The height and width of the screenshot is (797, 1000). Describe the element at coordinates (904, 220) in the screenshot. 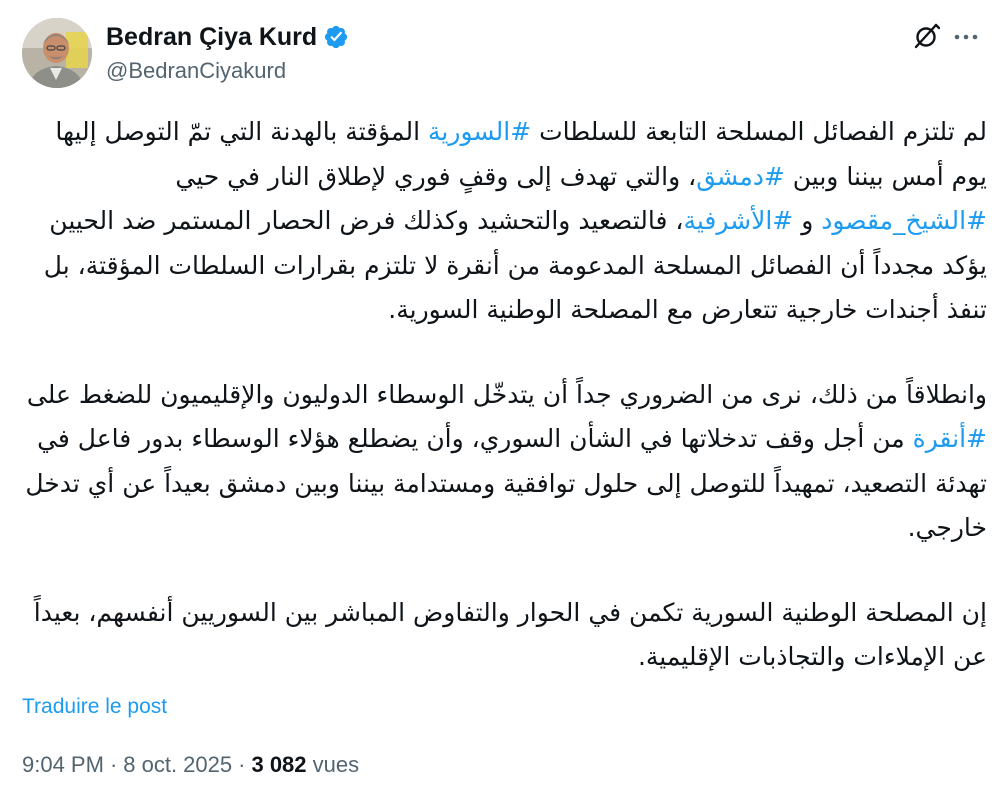

I see `hashtag-link: #الشيخ_مقصود` at that location.